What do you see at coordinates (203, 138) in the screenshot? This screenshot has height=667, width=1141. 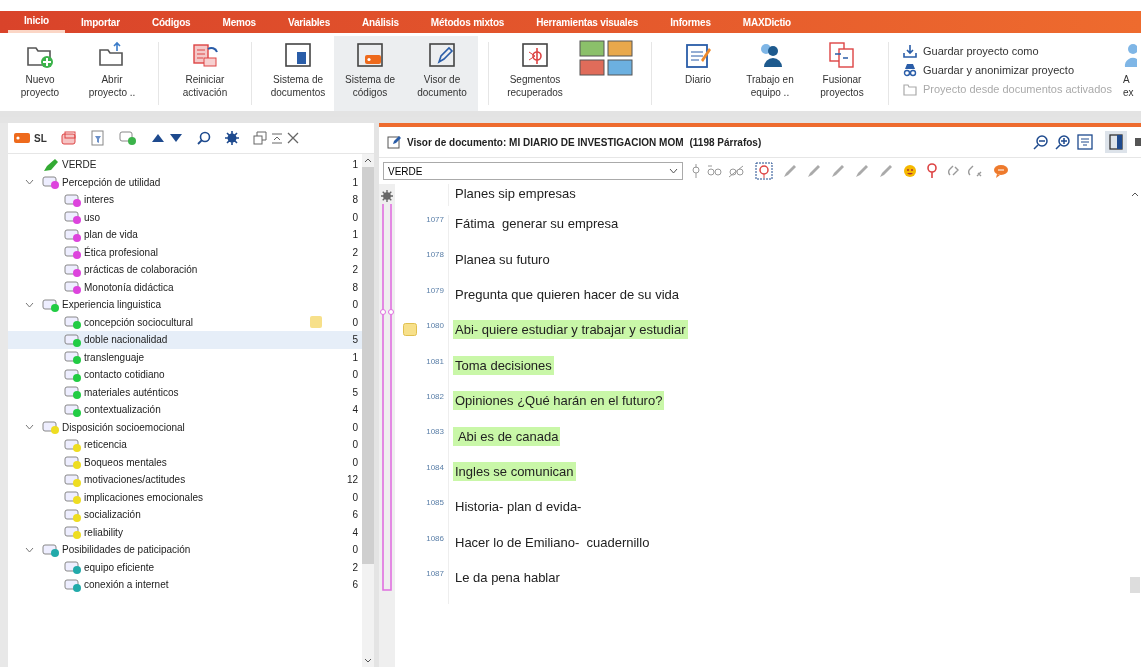 I see `search-icon` at bounding box center [203, 138].